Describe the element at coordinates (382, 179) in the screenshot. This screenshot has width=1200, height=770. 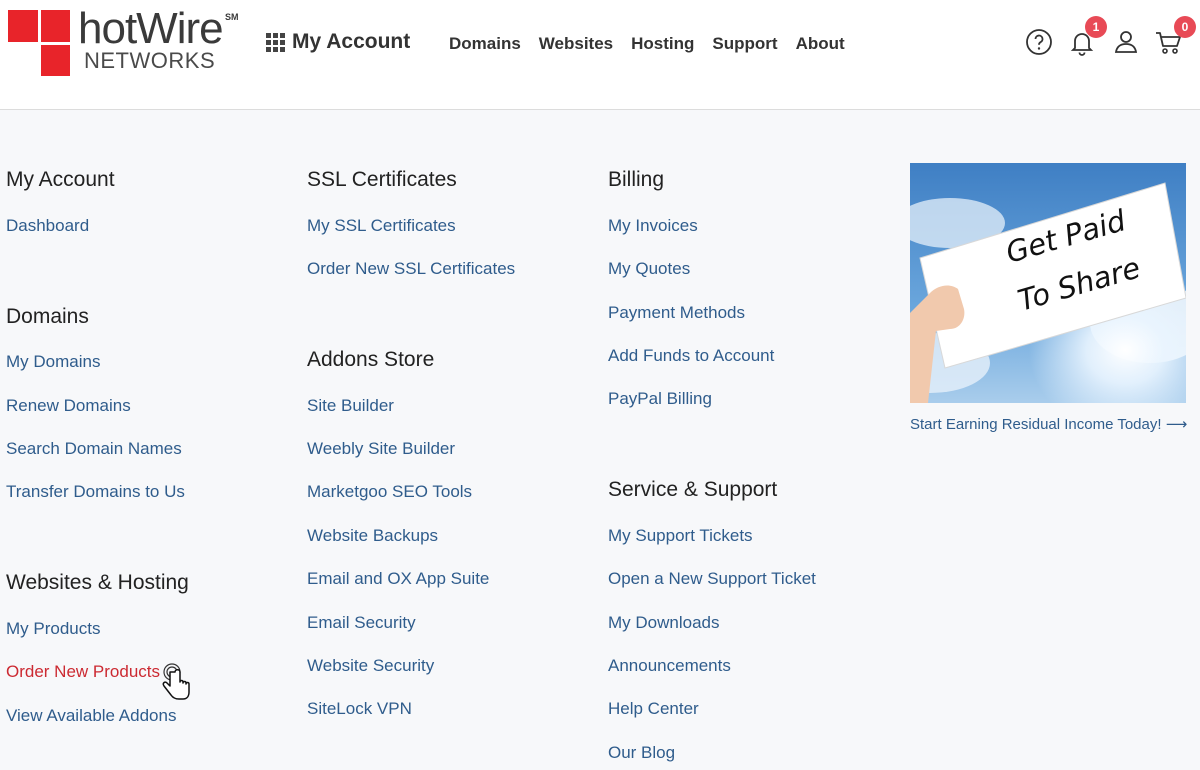
I see `section-title-ssl: SSL Certificates` at that location.